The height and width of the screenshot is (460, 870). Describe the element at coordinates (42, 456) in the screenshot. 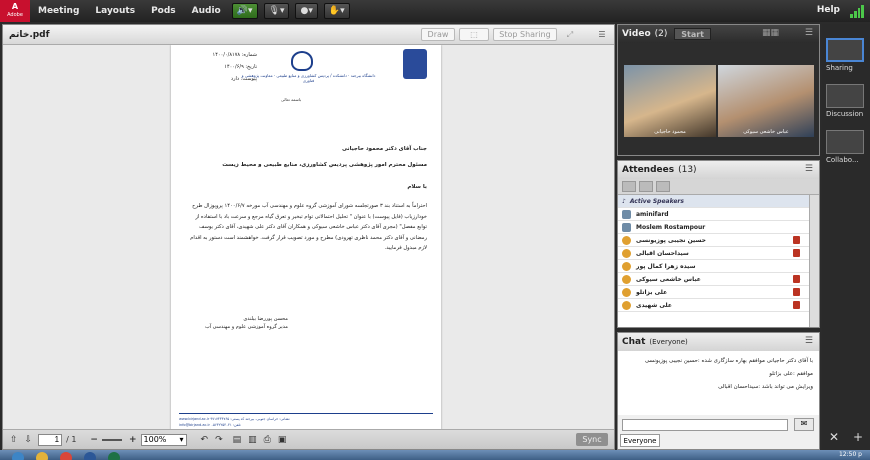

I see `explorer-icon` at that location.